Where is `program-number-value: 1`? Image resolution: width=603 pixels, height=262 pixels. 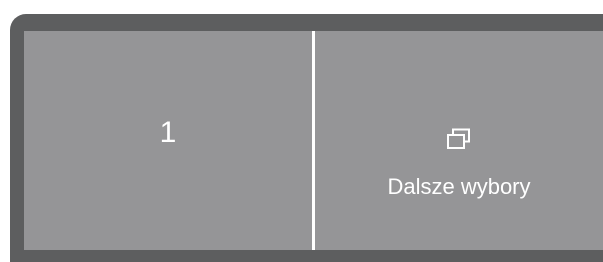
program-number-value: 1 is located at coordinates (168, 132).